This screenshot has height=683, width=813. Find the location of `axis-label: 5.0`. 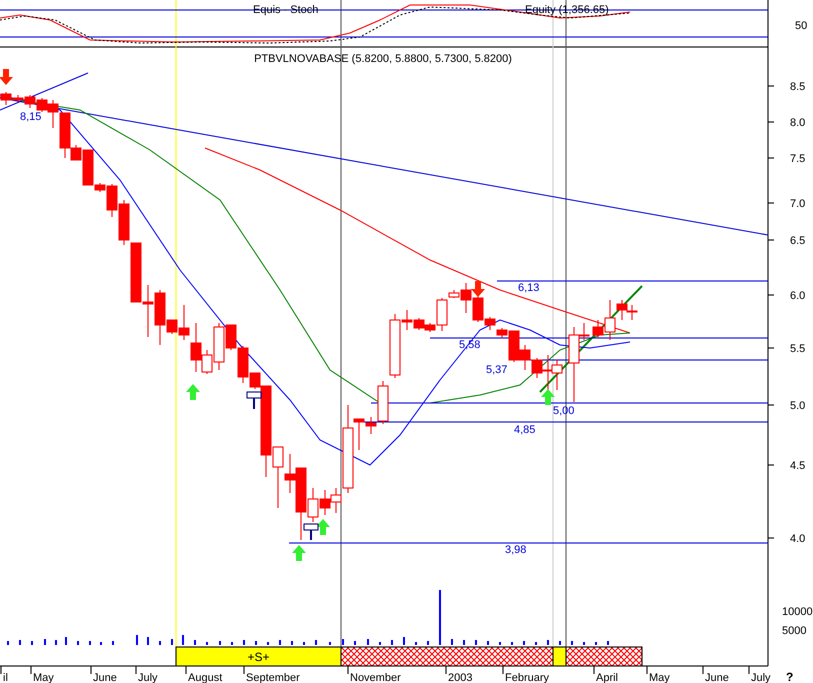

axis-label: 5.0 is located at coordinates (798, 406).